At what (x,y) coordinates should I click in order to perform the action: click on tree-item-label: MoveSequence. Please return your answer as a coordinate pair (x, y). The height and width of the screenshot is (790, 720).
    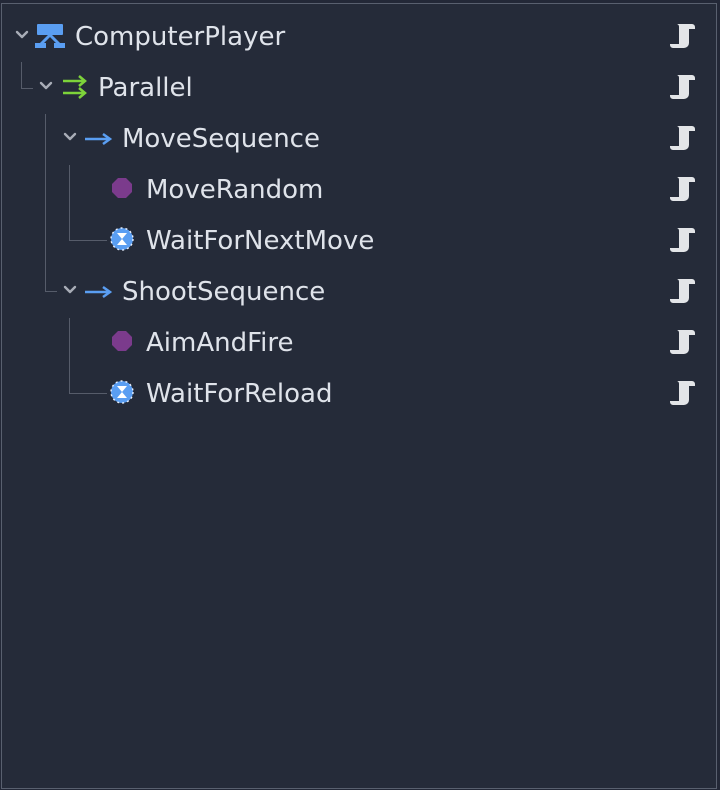
    Looking at the image, I should click on (221, 139).